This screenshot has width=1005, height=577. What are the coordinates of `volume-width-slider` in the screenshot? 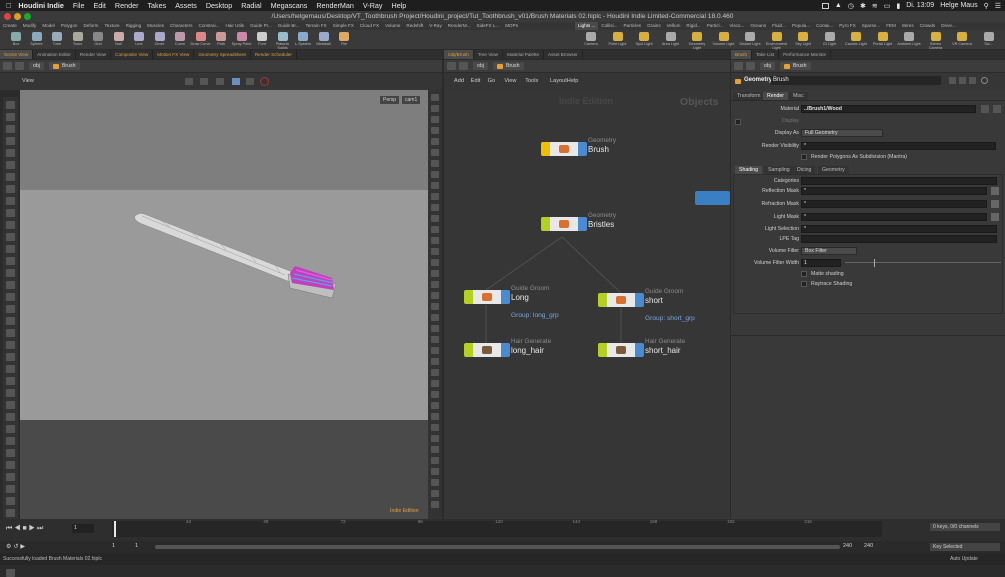 It's located at (923, 262).